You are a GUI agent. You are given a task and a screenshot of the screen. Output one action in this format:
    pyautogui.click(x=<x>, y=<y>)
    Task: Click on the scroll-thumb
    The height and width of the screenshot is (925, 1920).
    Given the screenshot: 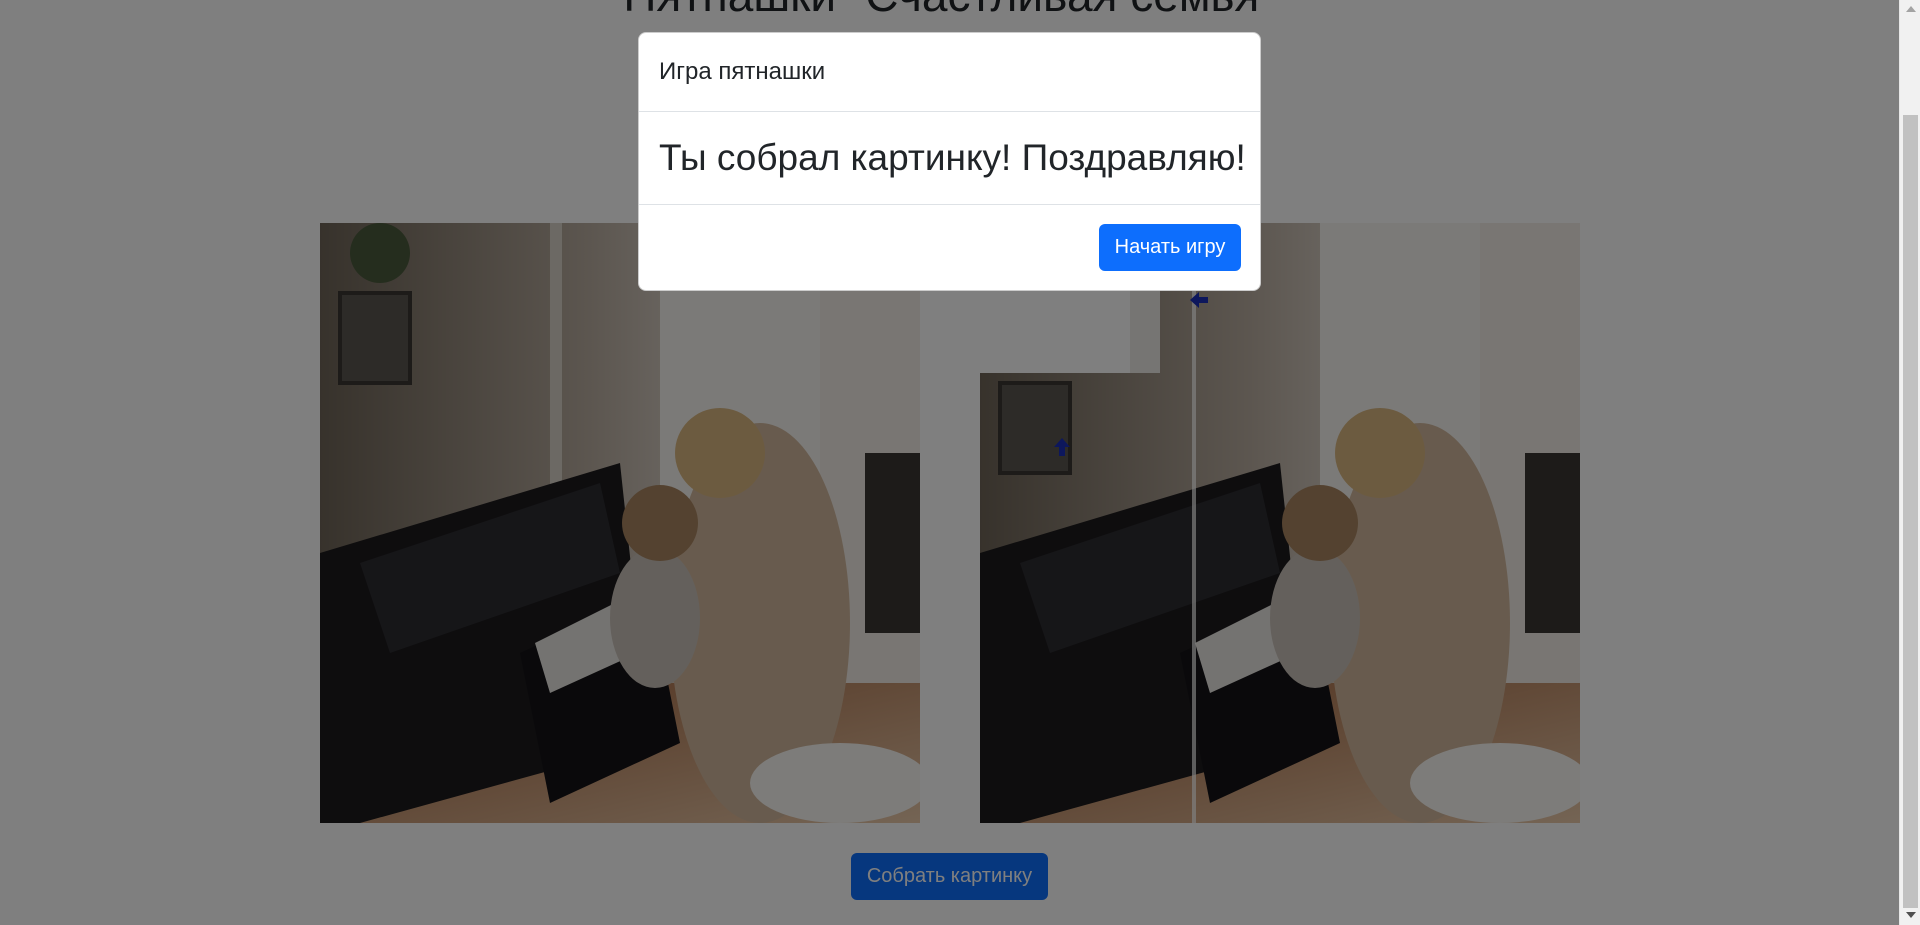 What is the action you would take?
    pyautogui.click(x=1910, y=511)
    